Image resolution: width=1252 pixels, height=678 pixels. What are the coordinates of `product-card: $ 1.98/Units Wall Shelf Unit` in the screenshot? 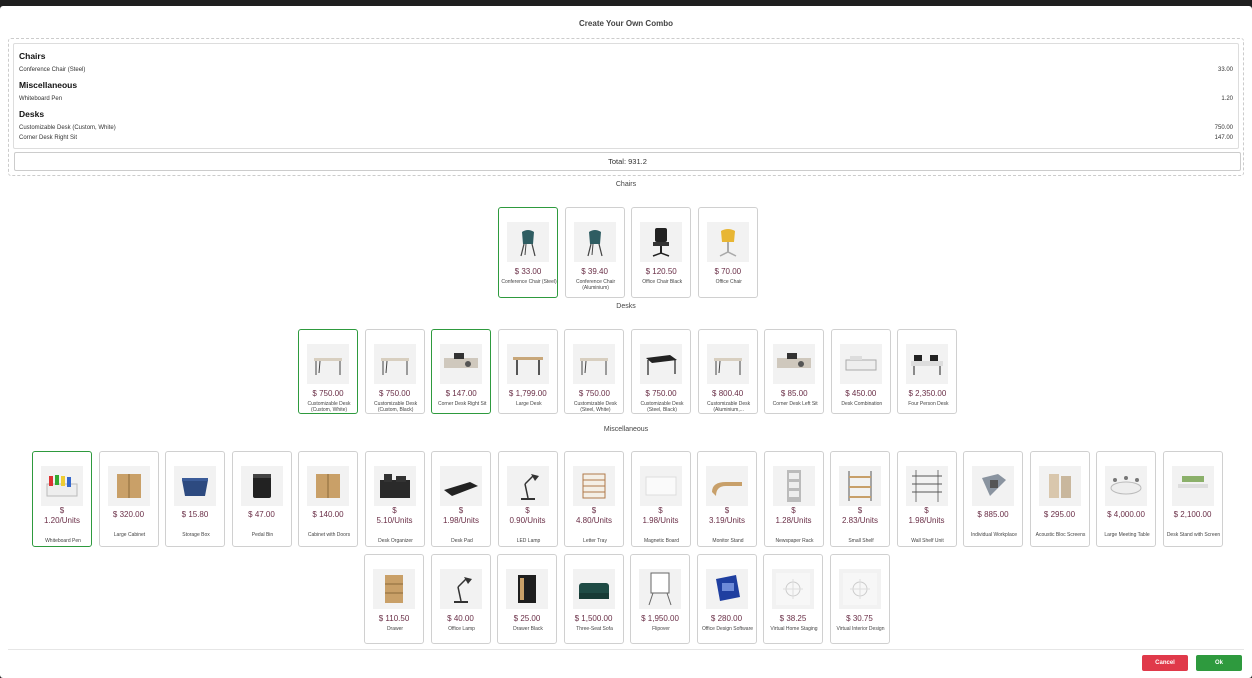 It's located at (926, 499).